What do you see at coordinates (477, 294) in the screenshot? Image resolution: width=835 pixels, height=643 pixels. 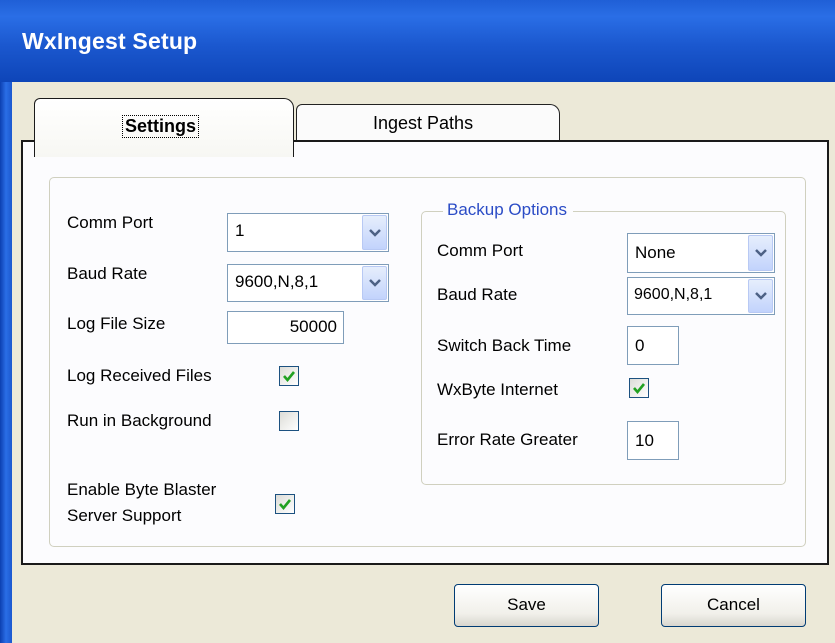 I see `backup-baud-rate-label: Baud Rate` at bounding box center [477, 294].